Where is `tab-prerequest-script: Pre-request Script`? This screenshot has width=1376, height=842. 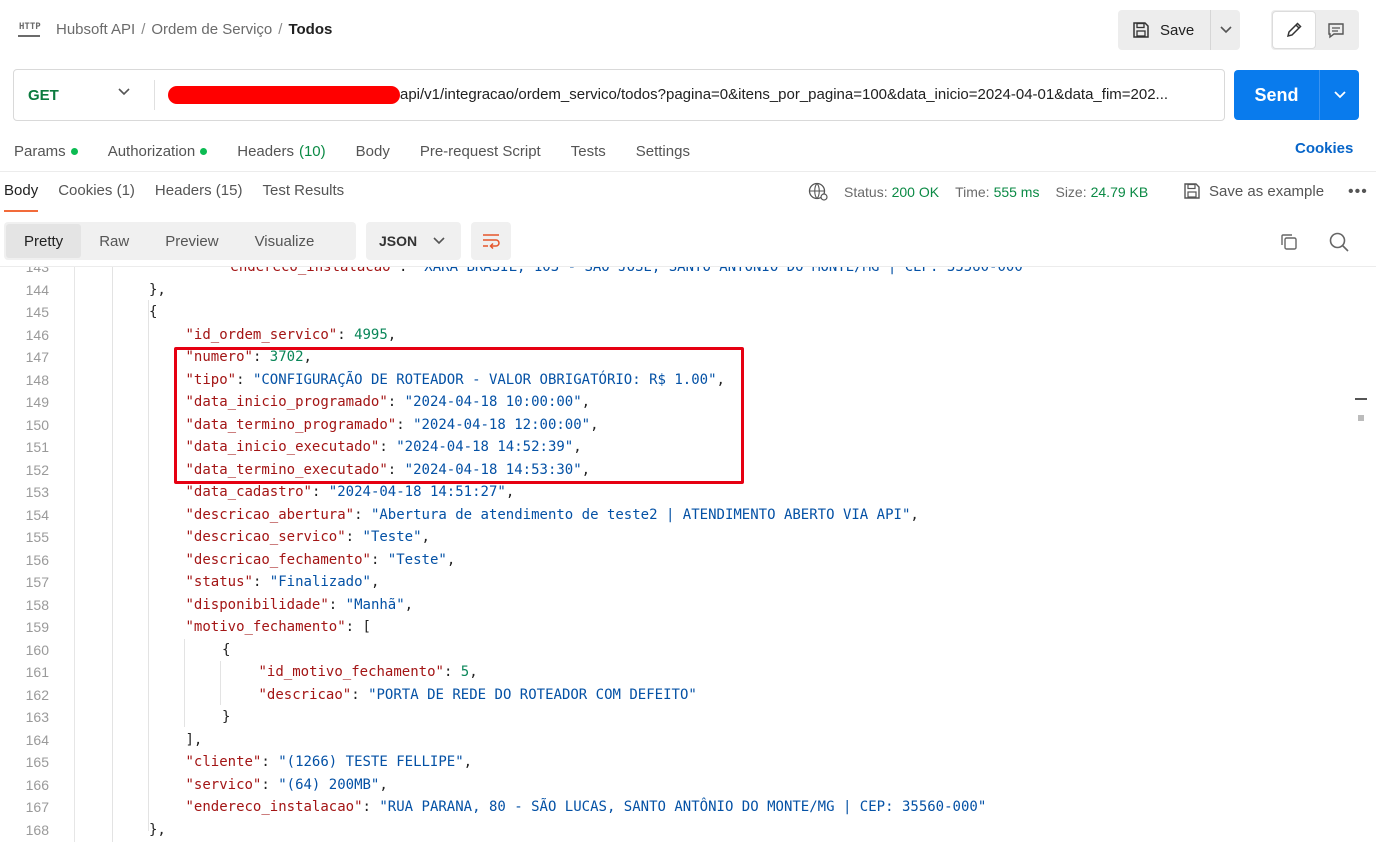
tab-prerequest-script: Pre-request Script is located at coordinates (480, 151).